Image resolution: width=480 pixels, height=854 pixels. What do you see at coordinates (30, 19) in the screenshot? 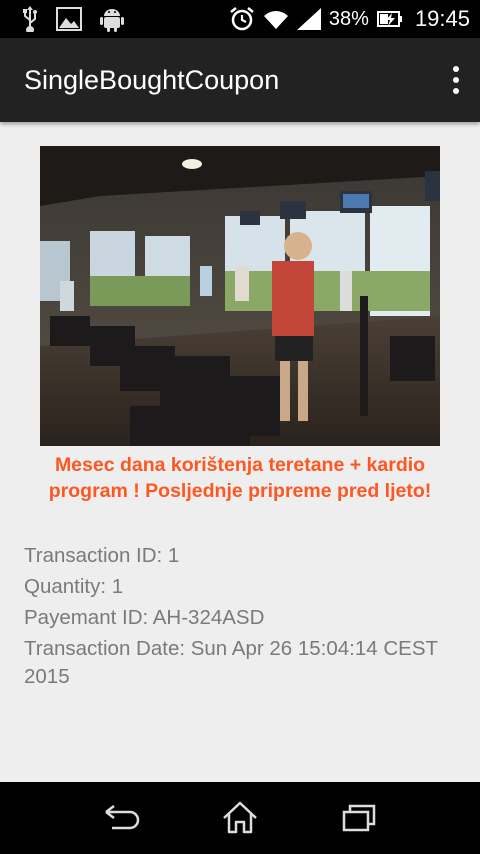
I see `usb-icon` at bounding box center [30, 19].